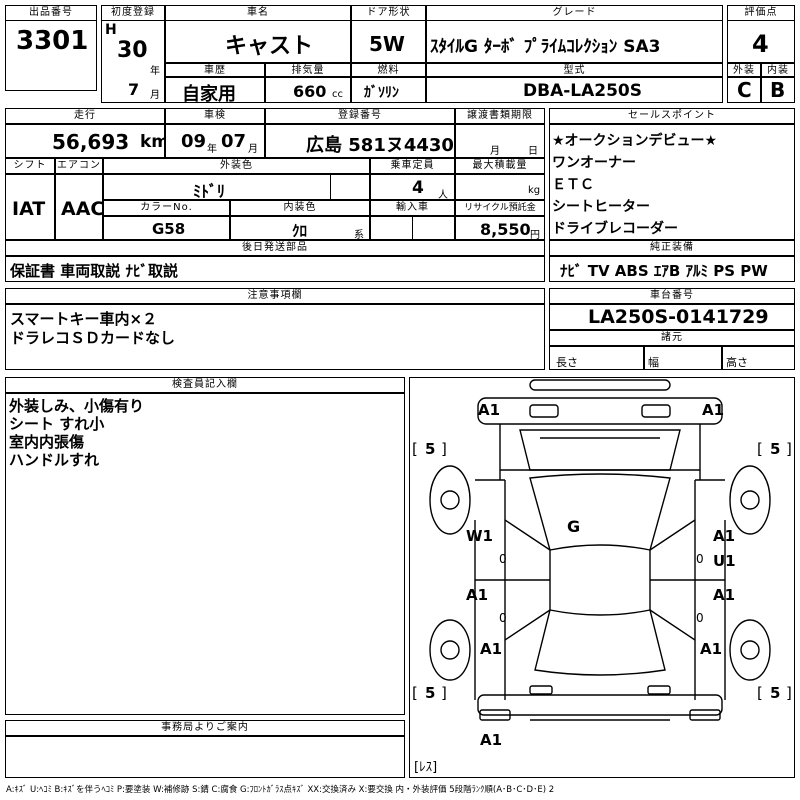  Describe the element at coordinates (744, 90) in the screenshot. I see `exterior-grade: C` at that location.